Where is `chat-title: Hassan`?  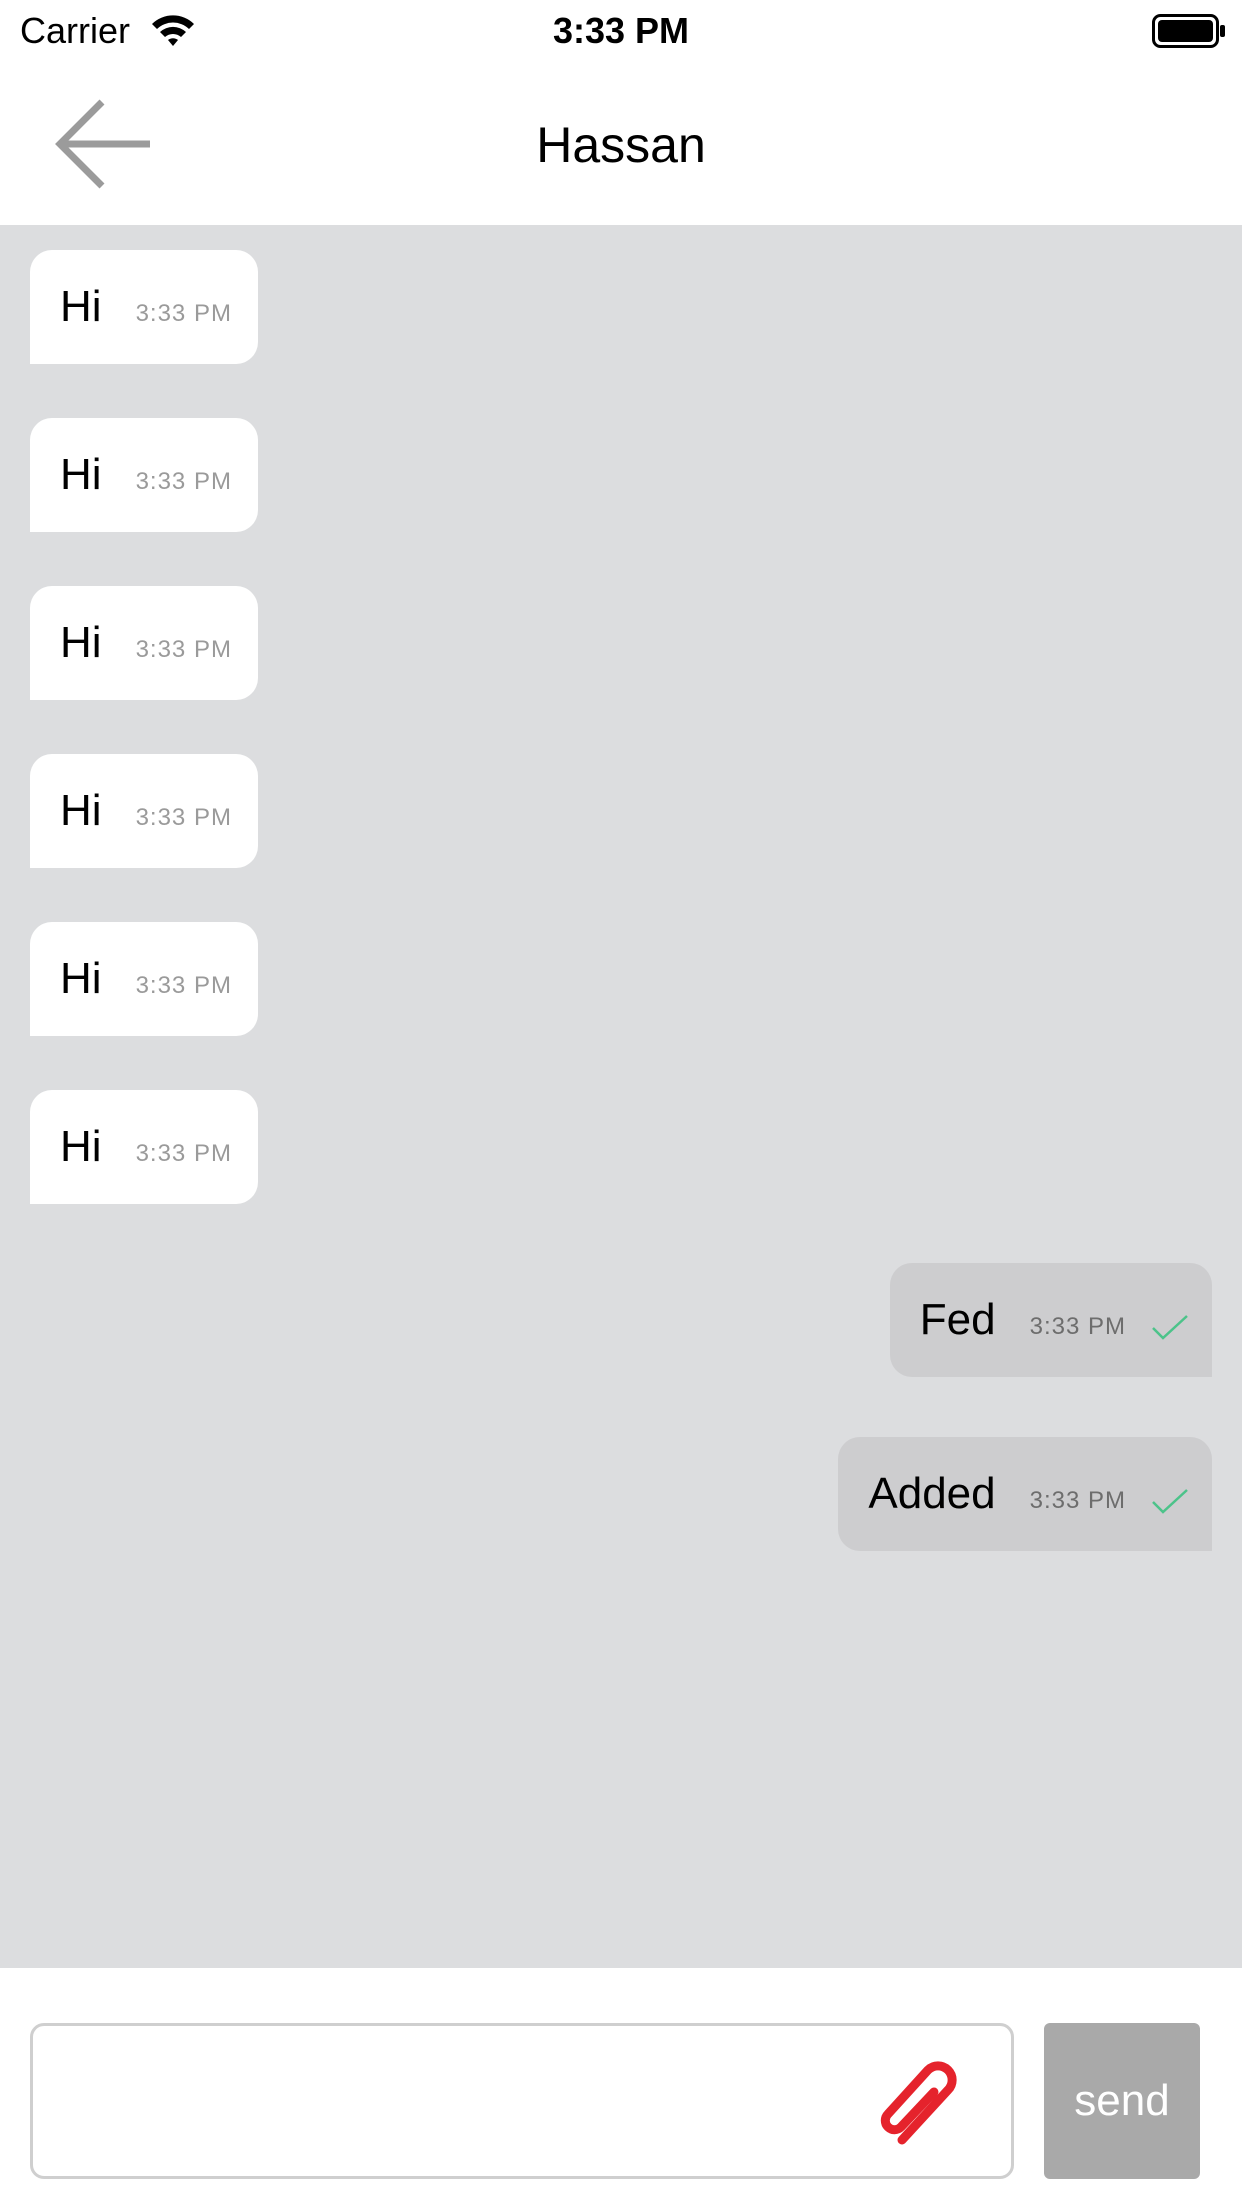
chat-title: Hassan is located at coordinates (621, 145).